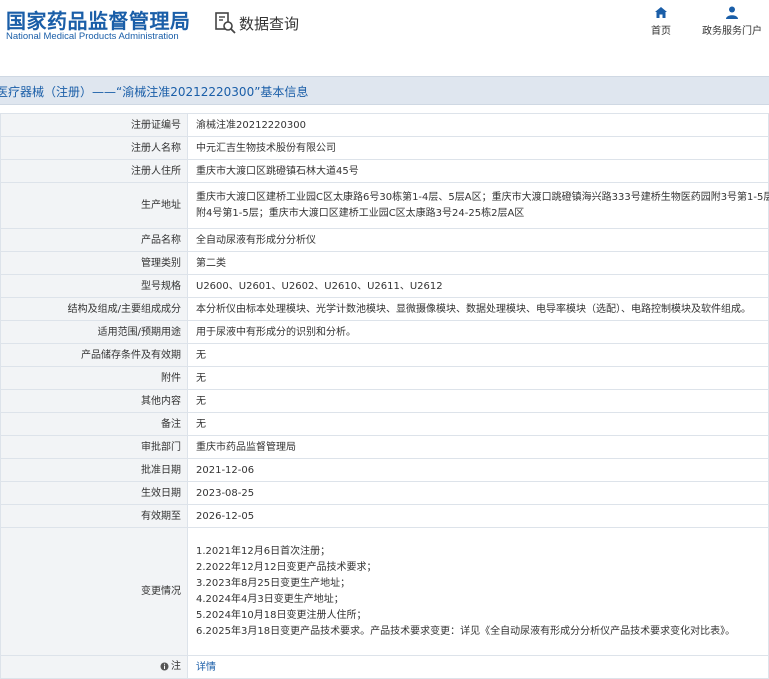  I want to click on table-row: 注册人名称 中元汇吉生物技术股份有限公司, so click(384, 148).